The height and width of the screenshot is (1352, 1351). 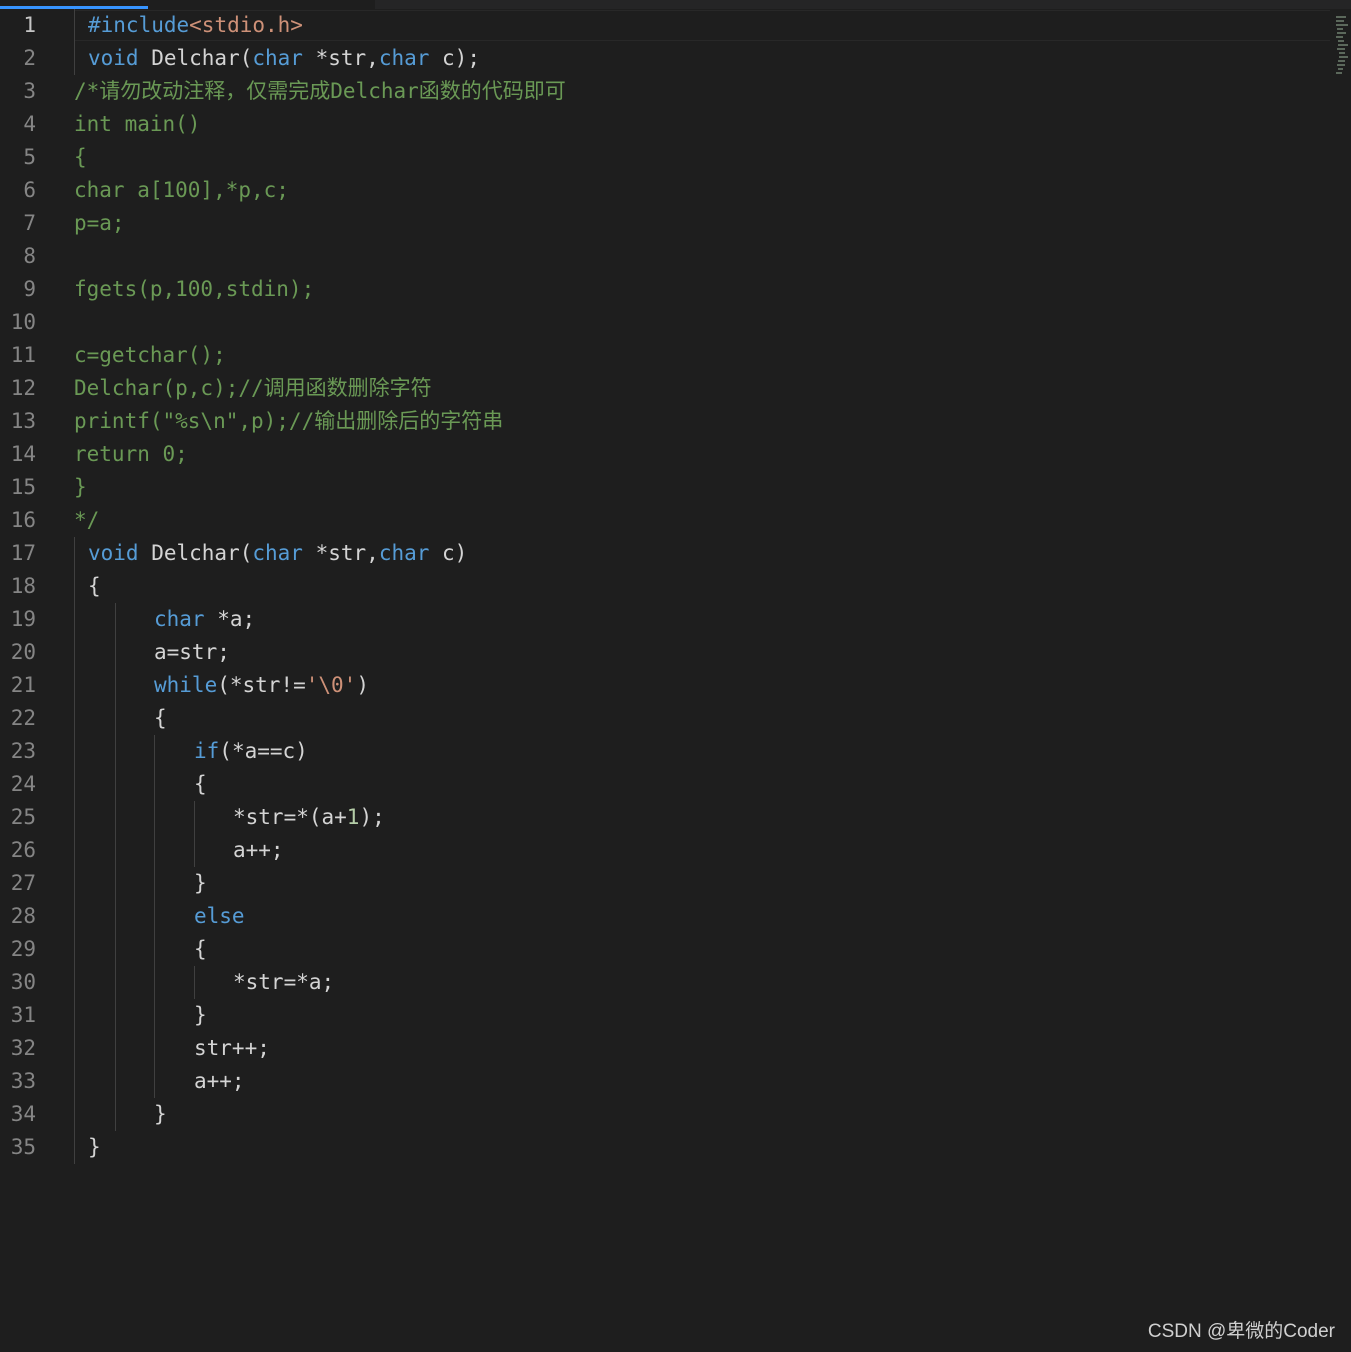 I want to click on minimap, so click(x=1343, y=43).